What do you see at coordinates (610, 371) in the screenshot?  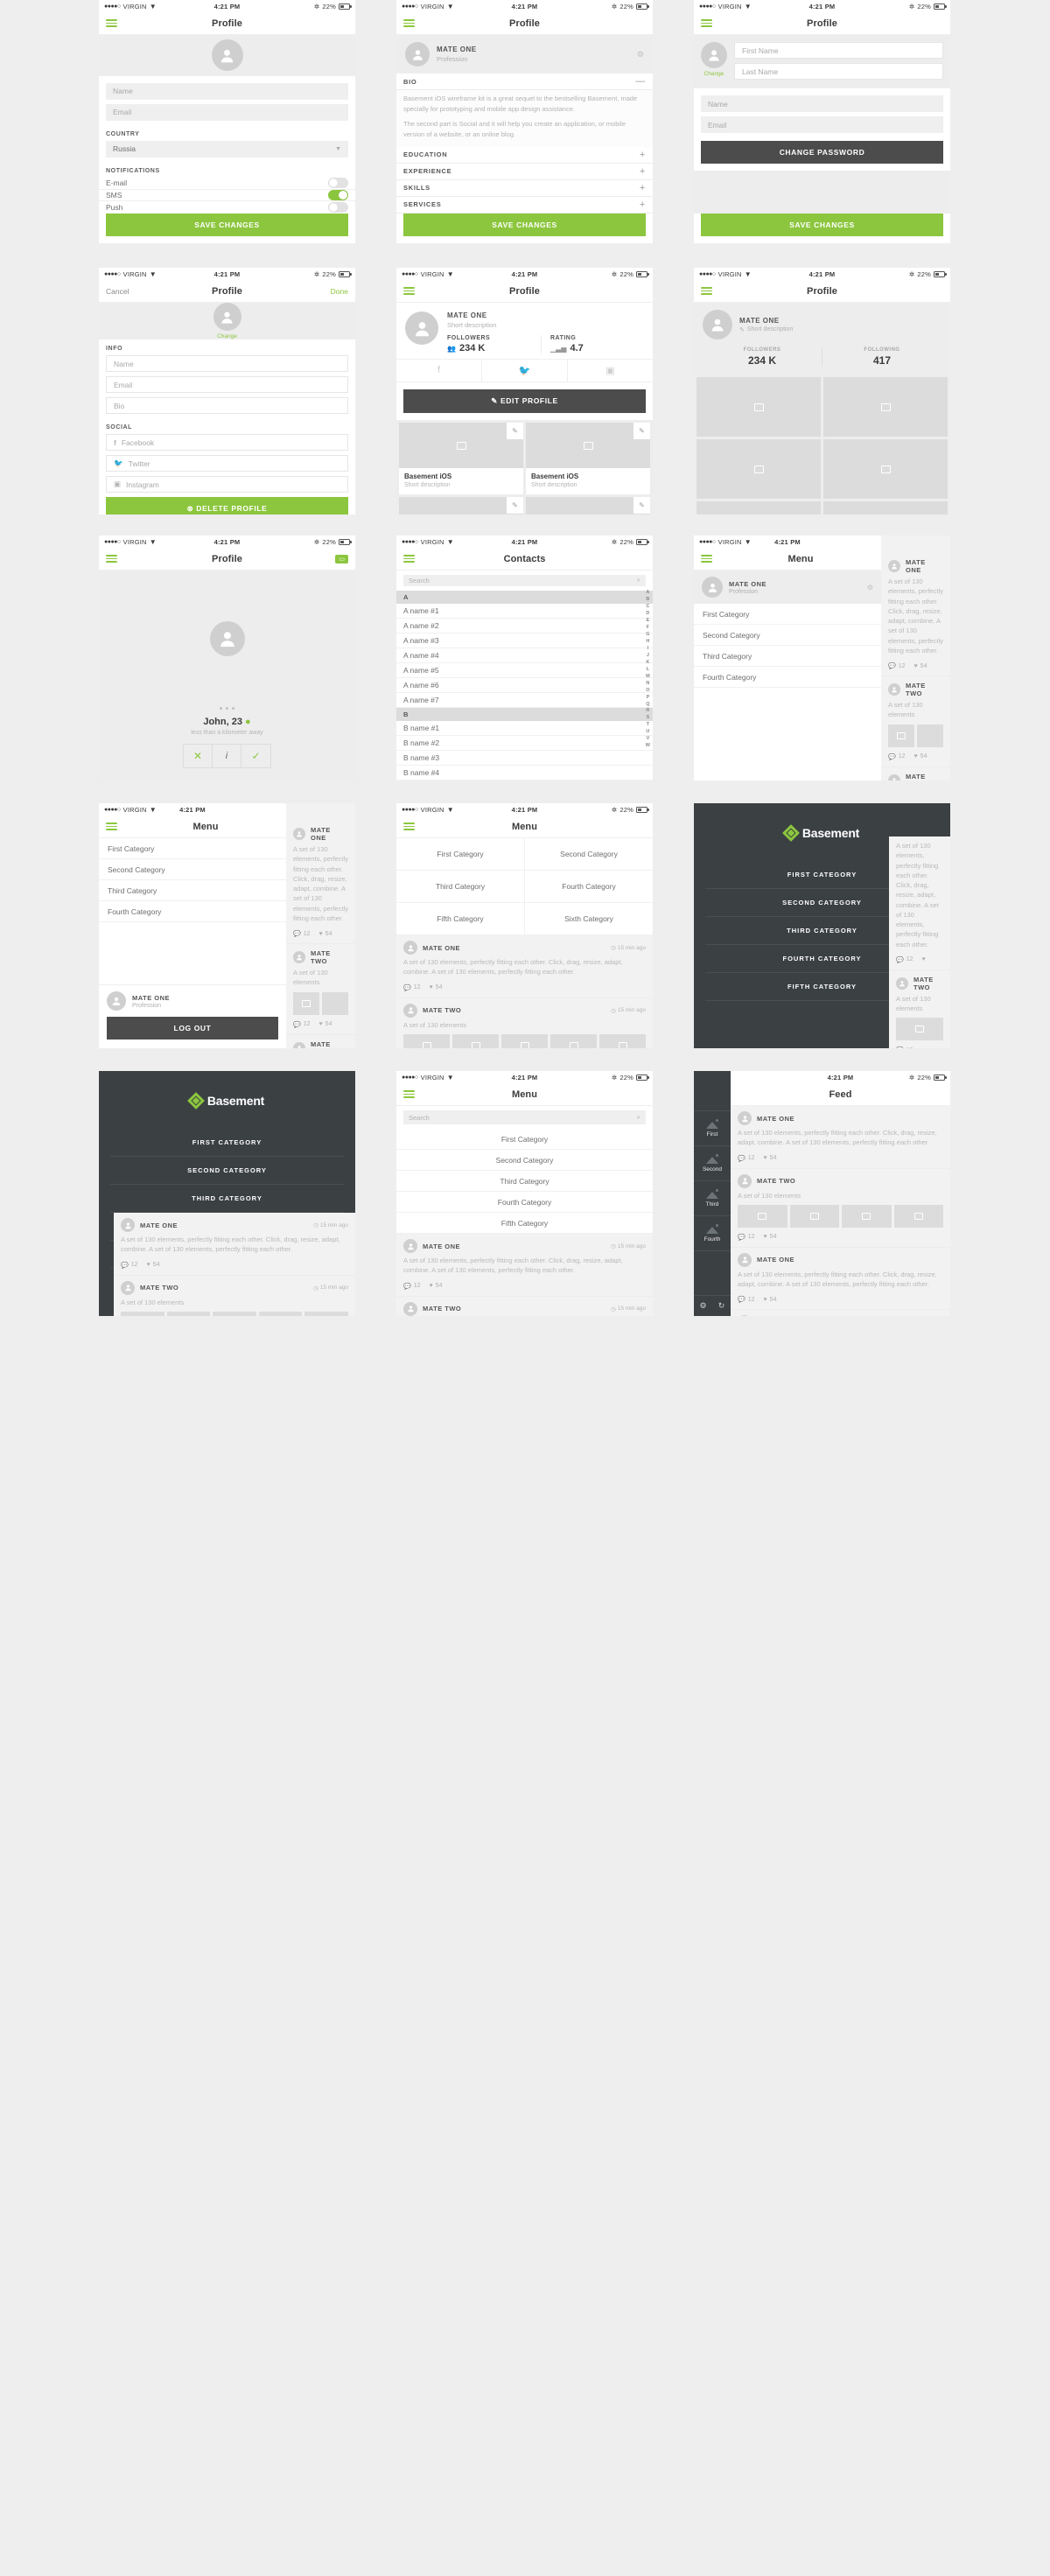 I see `instagram-icon: ▣` at bounding box center [610, 371].